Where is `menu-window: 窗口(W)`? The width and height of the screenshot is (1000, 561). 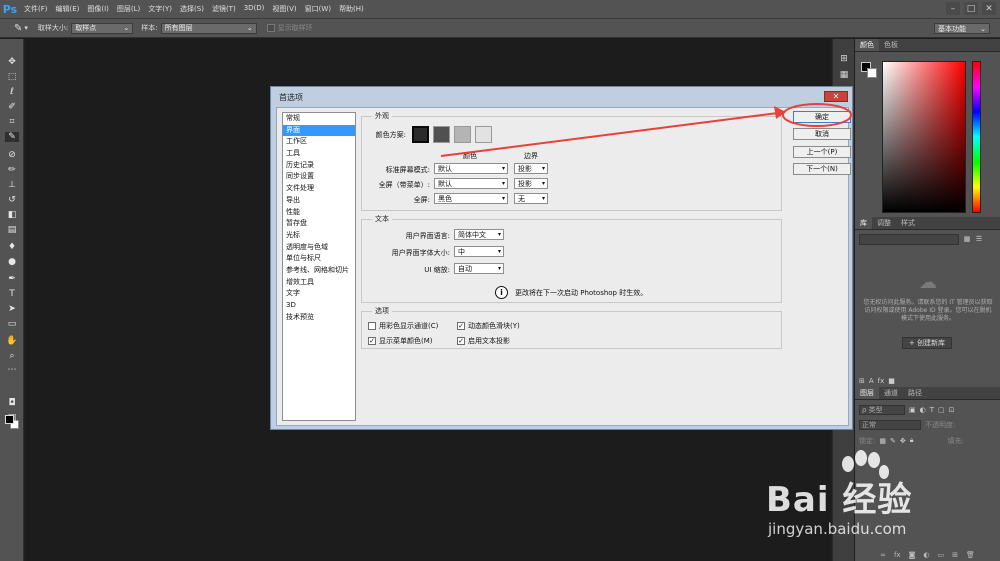 menu-window: 窗口(W) is located at coordinates (318, 9).